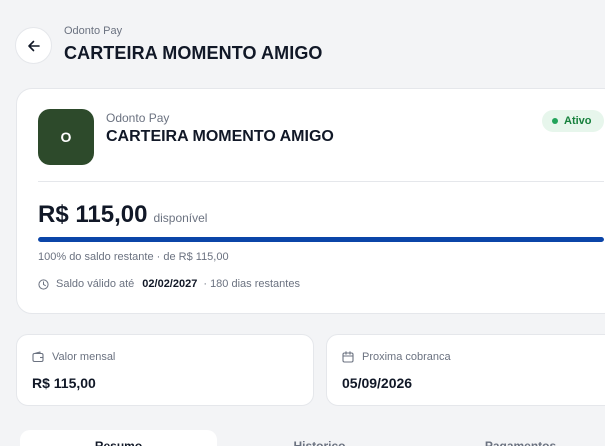  I want to click on back-button, so click(33, 45).